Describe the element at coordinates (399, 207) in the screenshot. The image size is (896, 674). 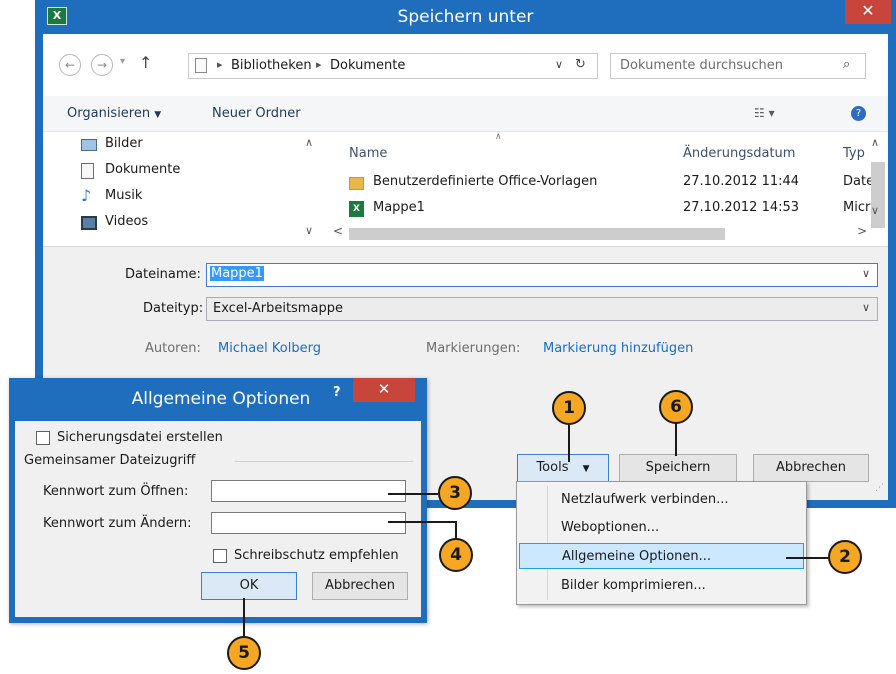
I see `file-name: Mappe1` at that location.